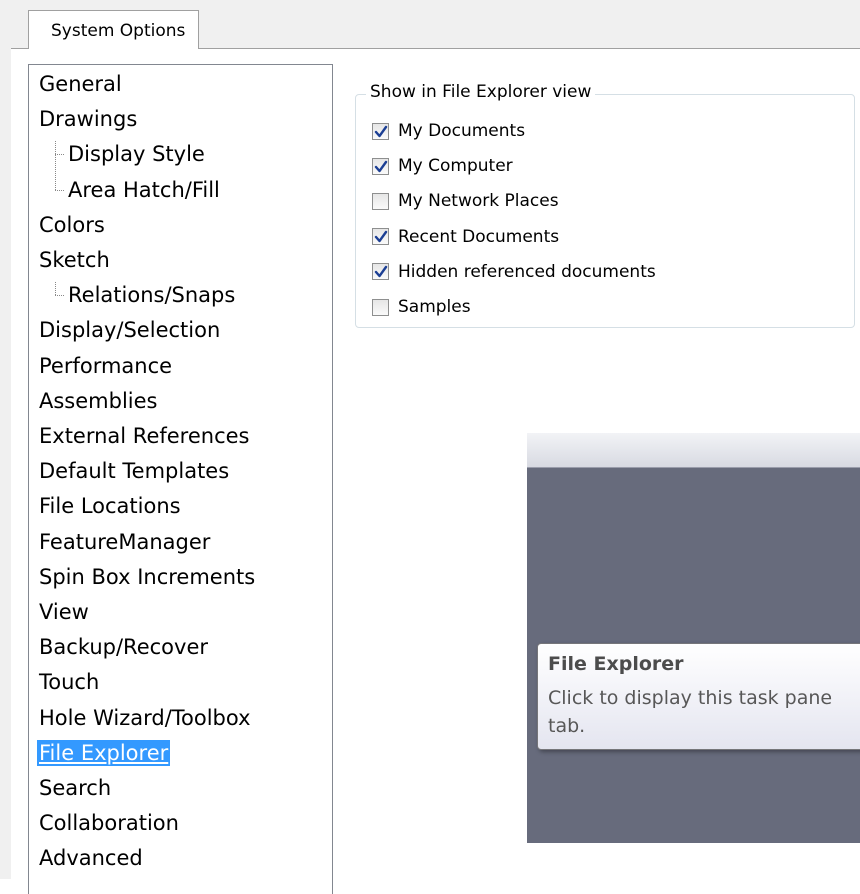  I want to click on checkbox-label: My Documents, so click(462, 131).